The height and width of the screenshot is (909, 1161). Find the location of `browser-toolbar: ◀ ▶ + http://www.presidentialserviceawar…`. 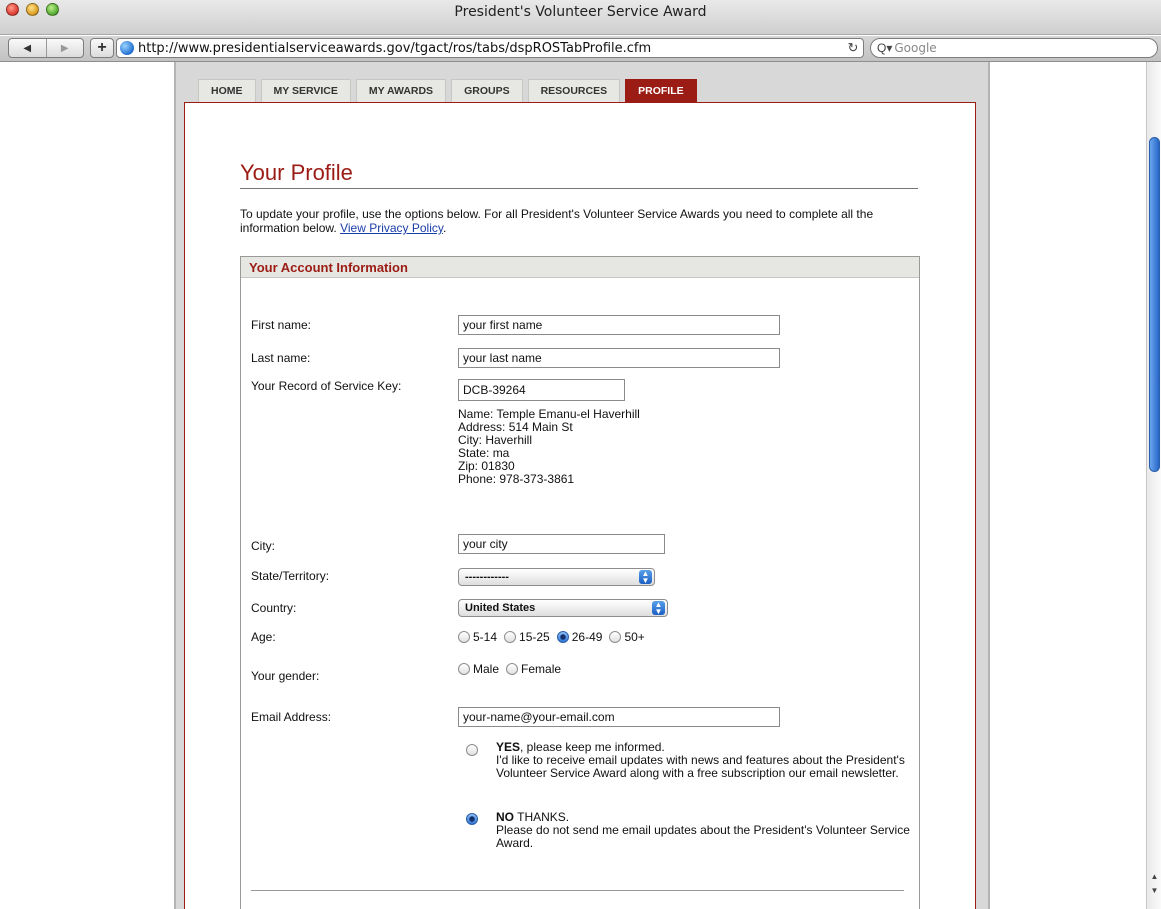

browser-toolbar: ◀ ▶ + http://www.presidentialserviceawar… is located at coordinates (580, 49).